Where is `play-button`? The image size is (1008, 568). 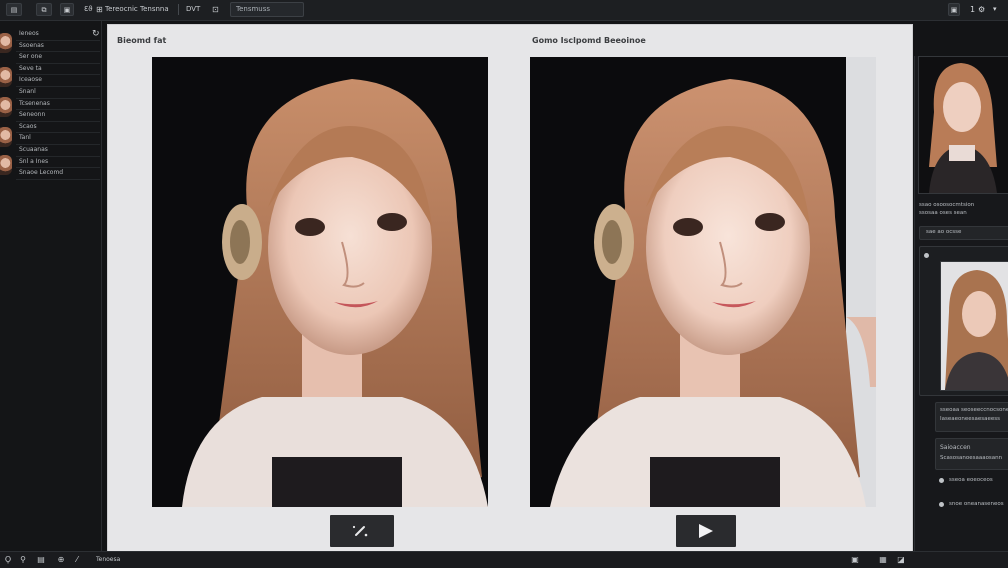 play-button is located at coordinates (706, 531).